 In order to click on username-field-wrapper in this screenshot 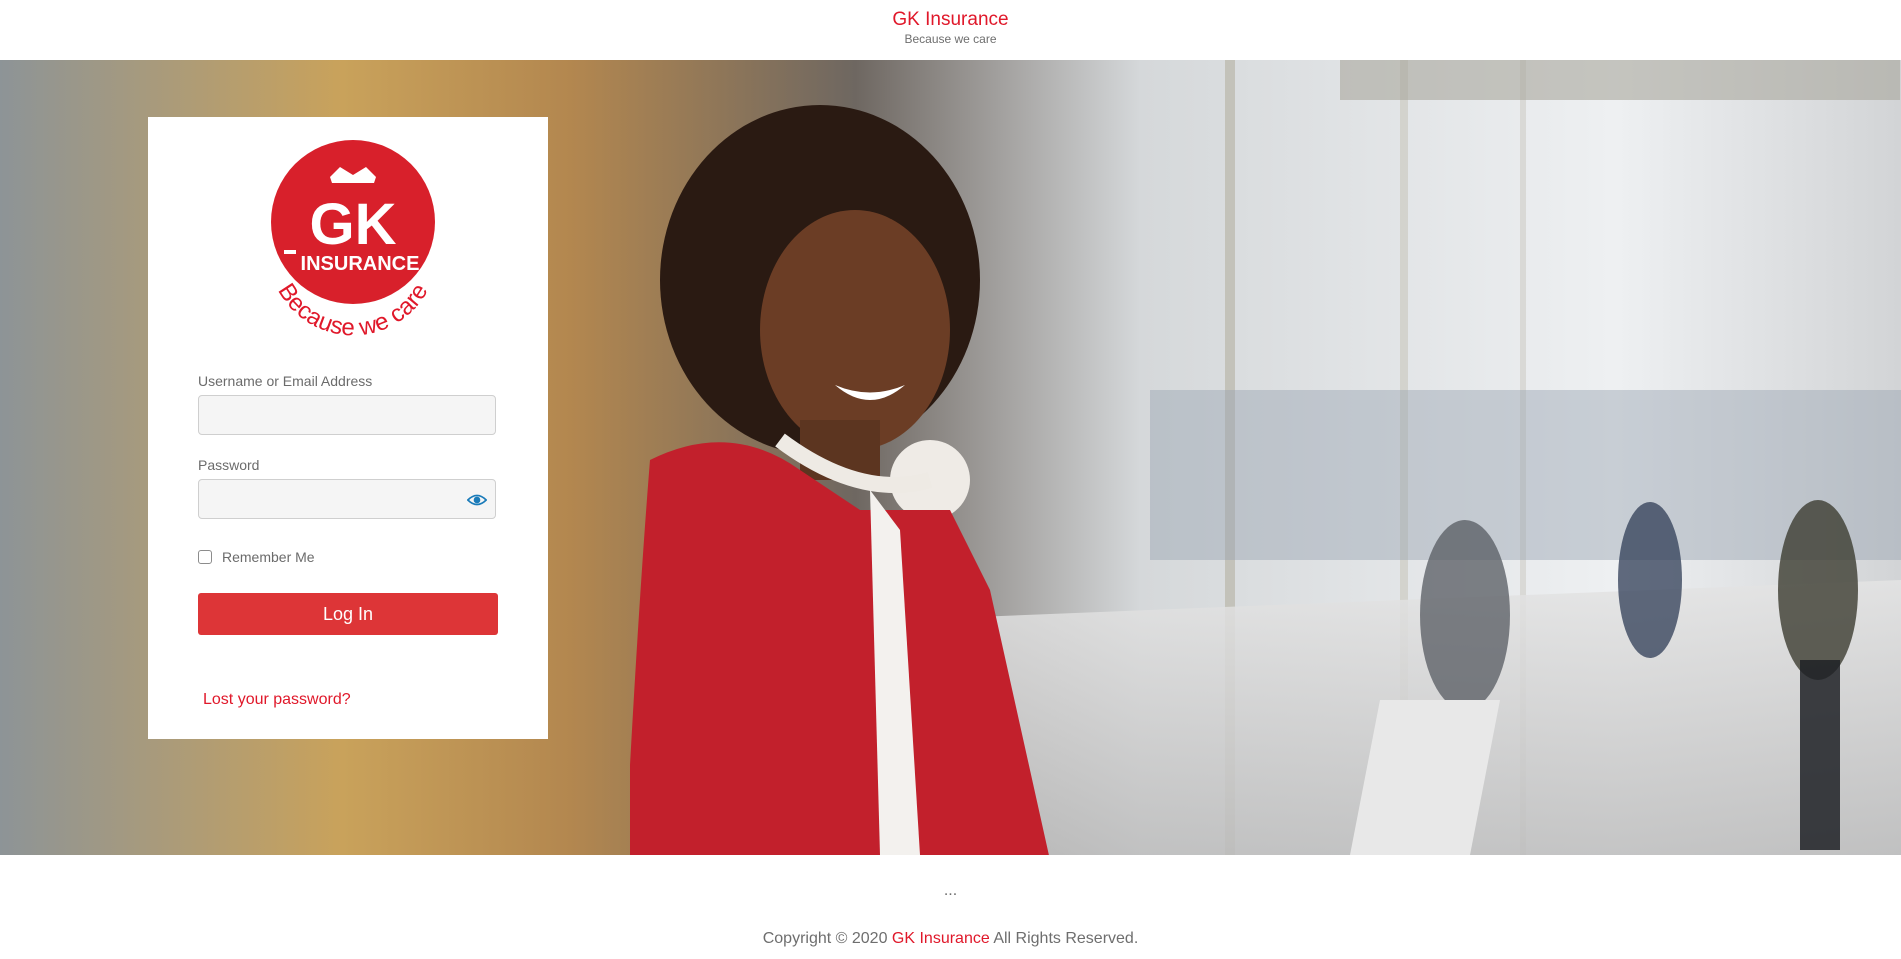, I will do `click(347, 415)`.